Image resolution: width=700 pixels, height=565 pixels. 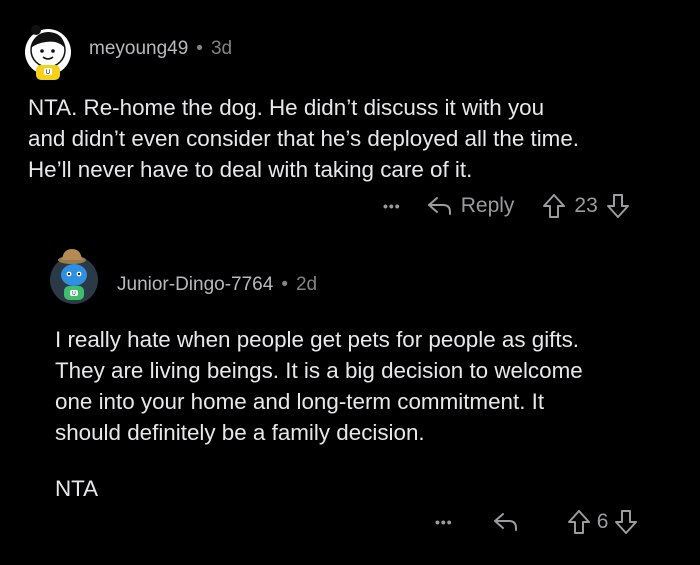 I want to click on vote-count: 6, so click(x=602, y=521).